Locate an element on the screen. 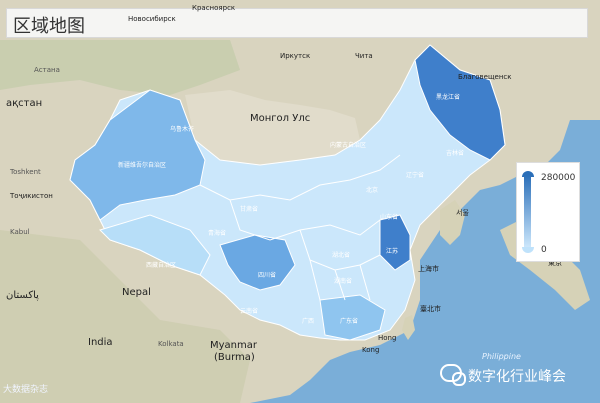  label-neimenggu: 内蒙古自治区 is located at coordinates (348, 145).